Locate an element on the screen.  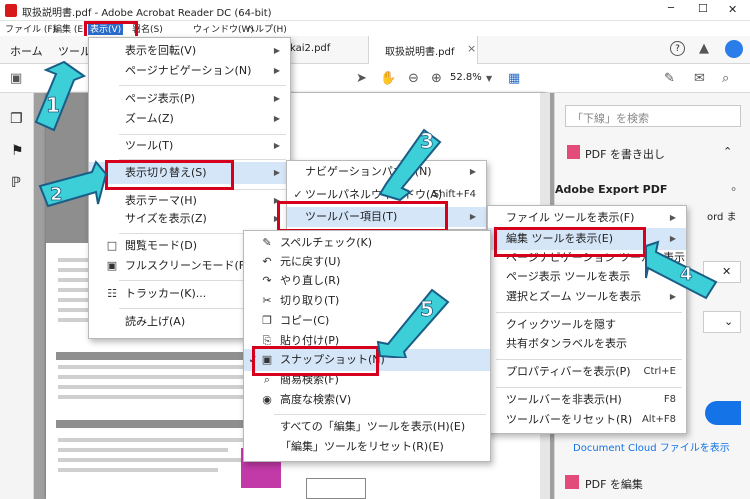
menu-label: ファイル ツールを表示(F) is located at coordinates (570, 217).